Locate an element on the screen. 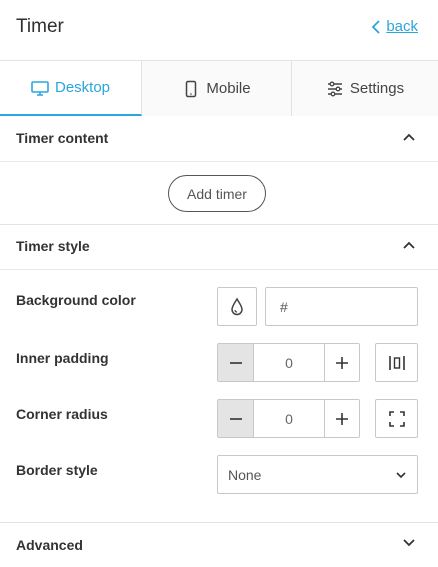  padding-icon is located at coordinates (396, 362).